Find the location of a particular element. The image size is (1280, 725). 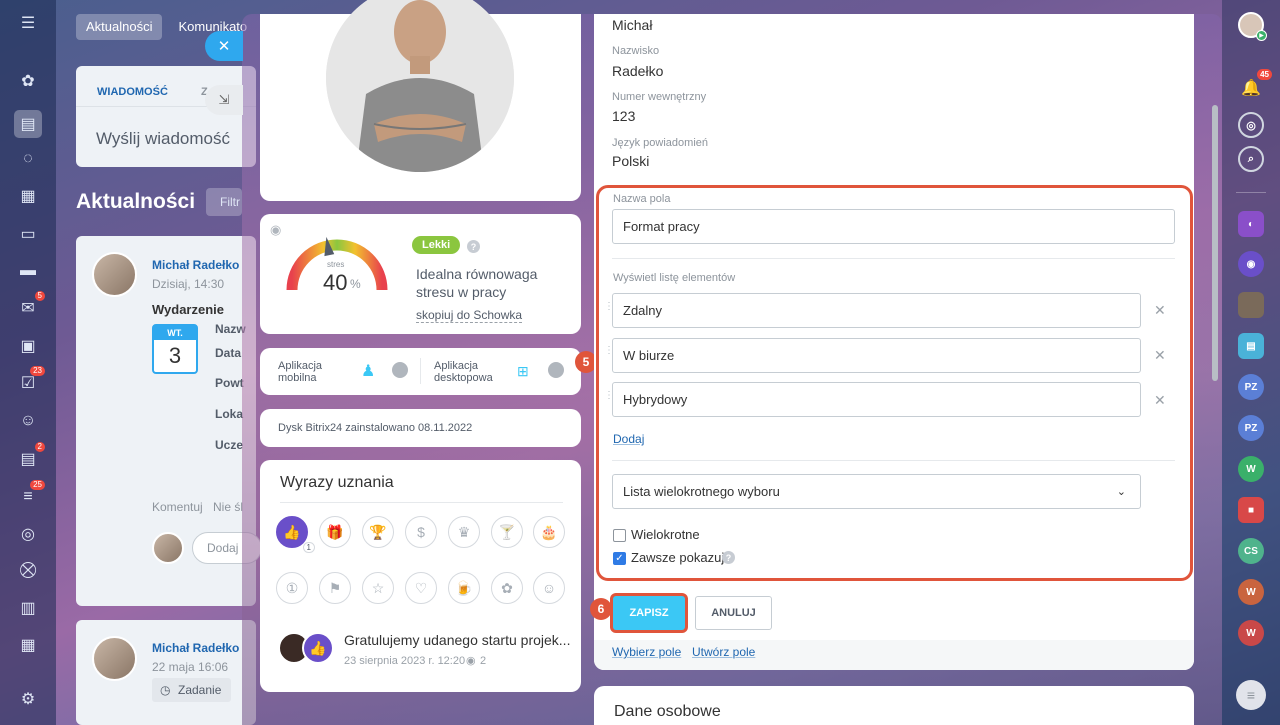

multiple-checkbox is located at coordinates (619, 535).